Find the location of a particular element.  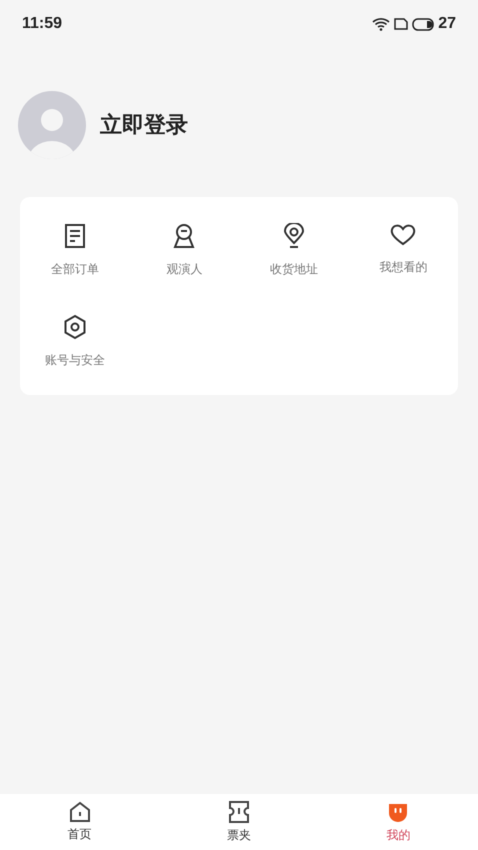

avatar-icon is located at coordinates (52, 125).